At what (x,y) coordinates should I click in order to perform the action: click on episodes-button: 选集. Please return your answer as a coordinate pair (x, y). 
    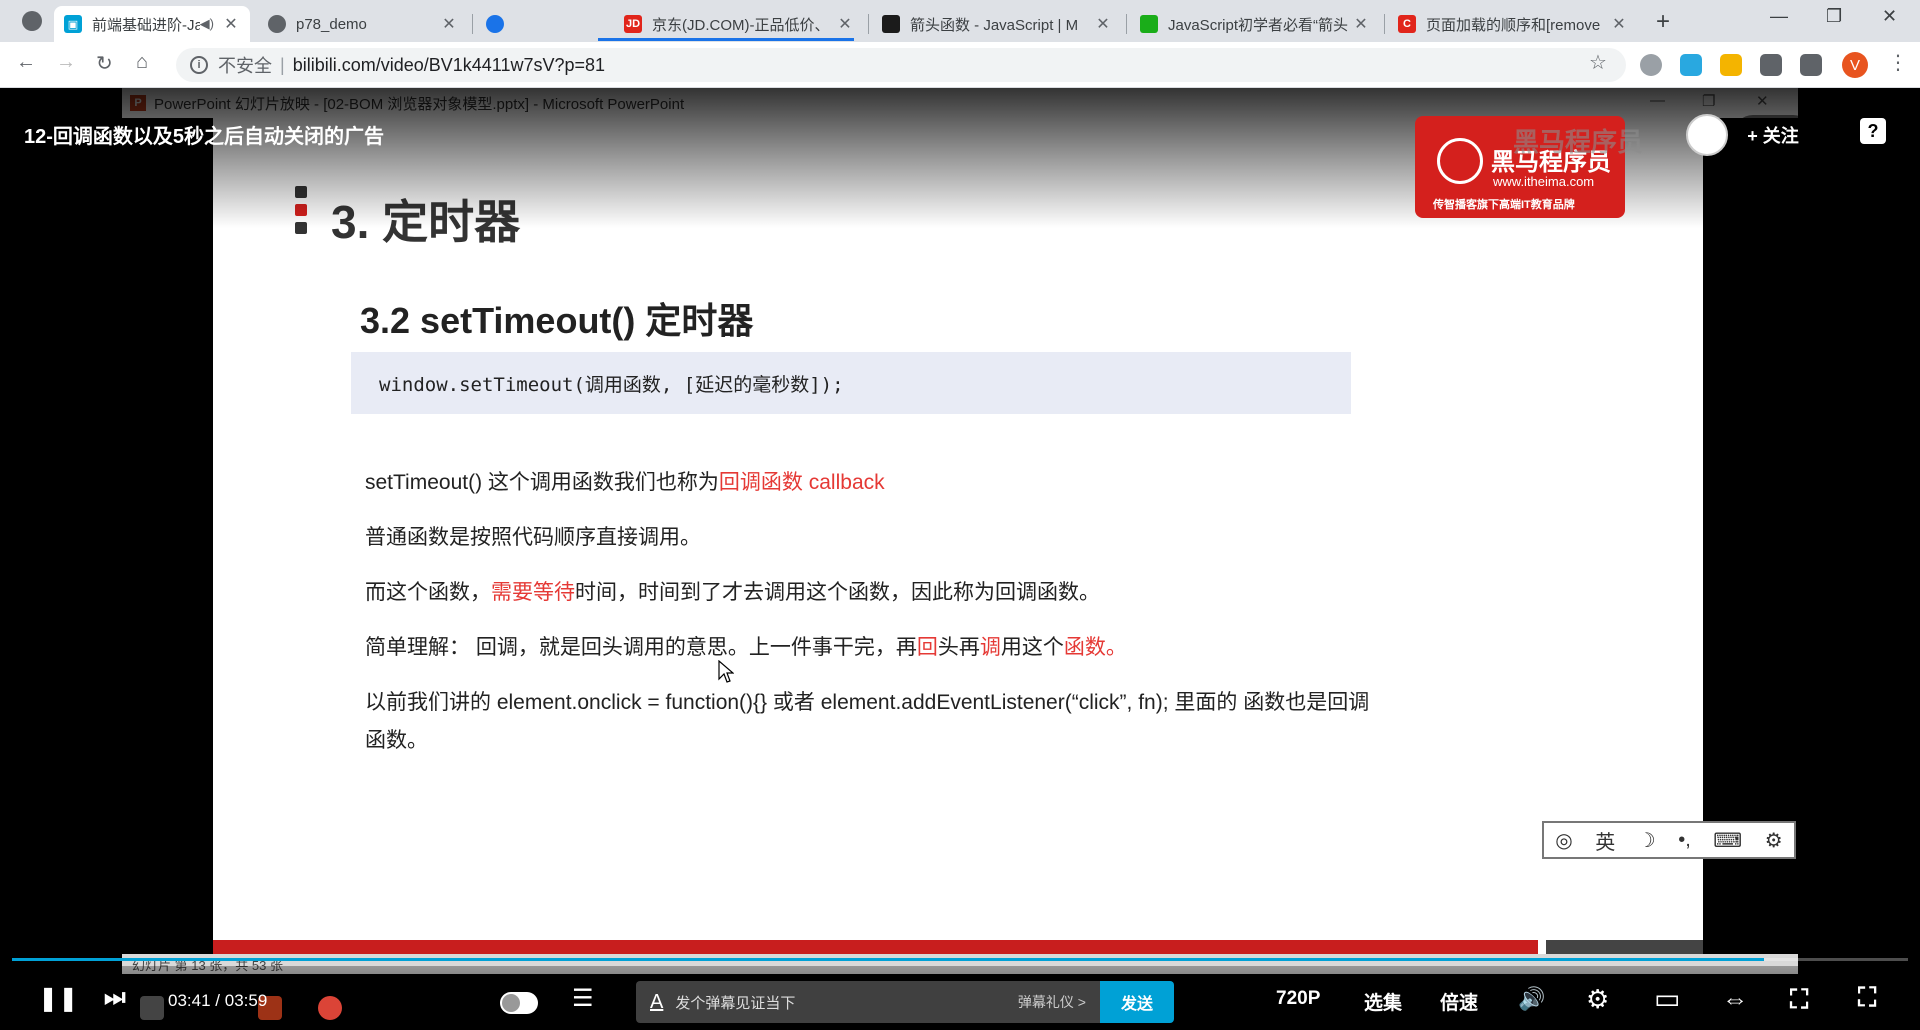
    Looking at the image, I should click on (1383, 1001).